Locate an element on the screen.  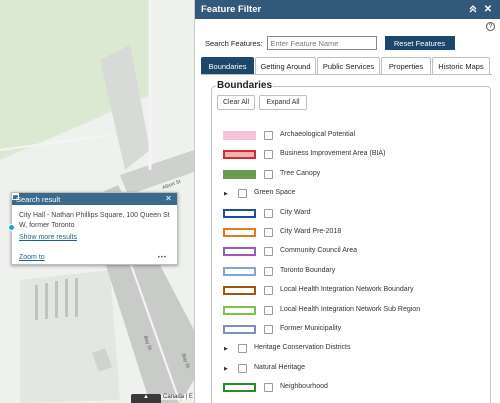
panel-title: Feature Filter is located at coordinates (231, 9).